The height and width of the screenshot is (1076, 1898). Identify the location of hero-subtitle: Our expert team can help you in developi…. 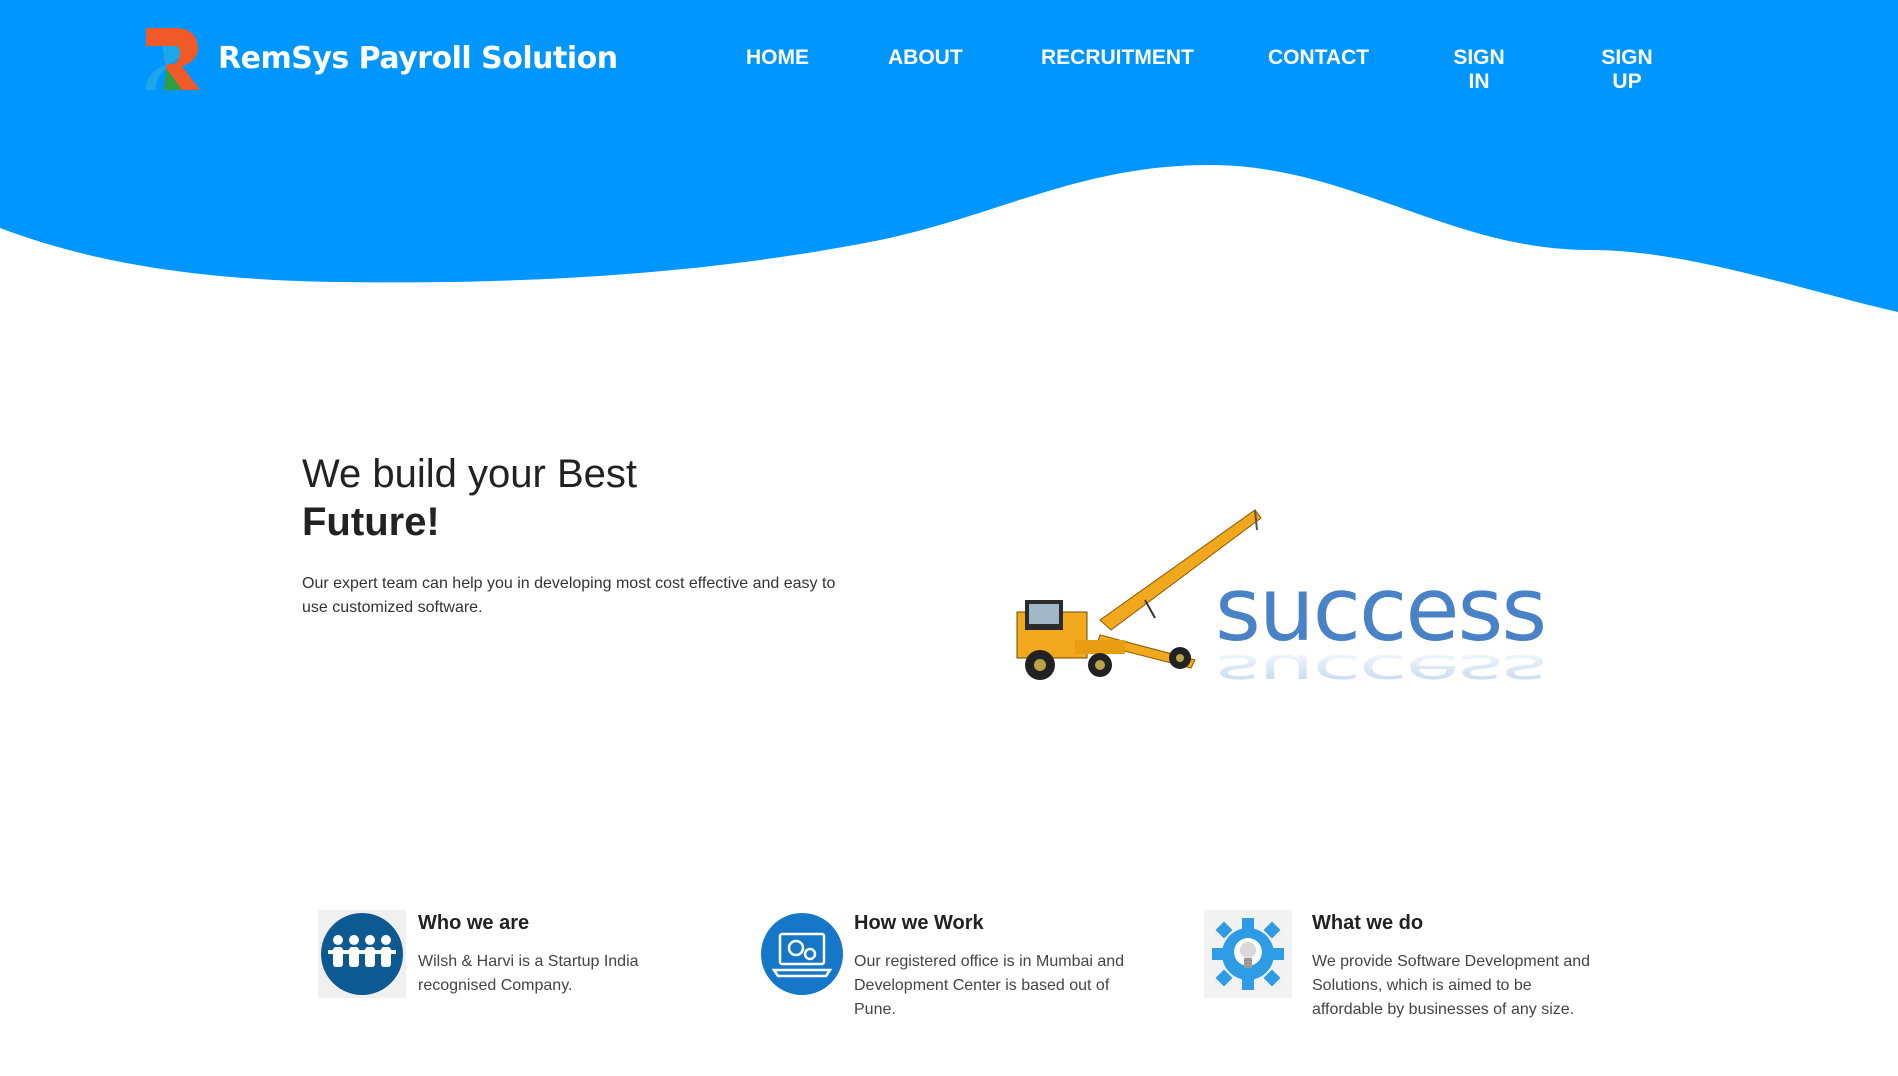
(569, 595).